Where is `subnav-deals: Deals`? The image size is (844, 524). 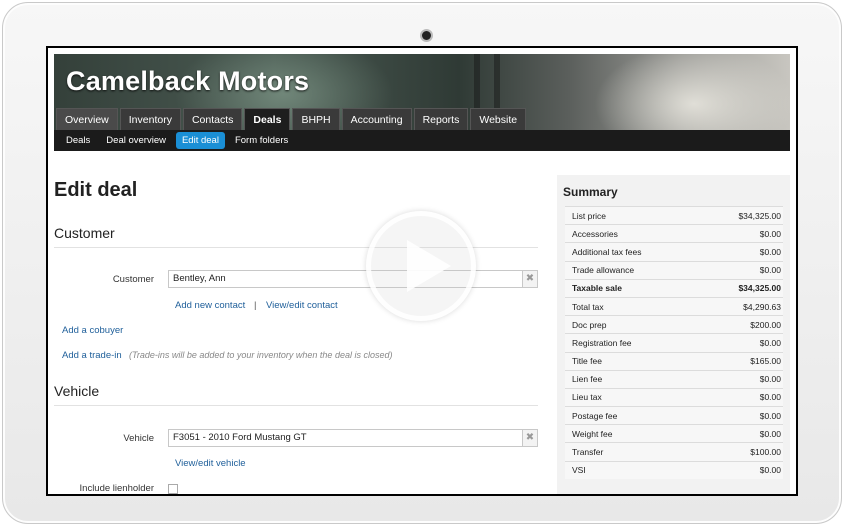 subnav-deals: Deals is located at coordinates (78, 140).